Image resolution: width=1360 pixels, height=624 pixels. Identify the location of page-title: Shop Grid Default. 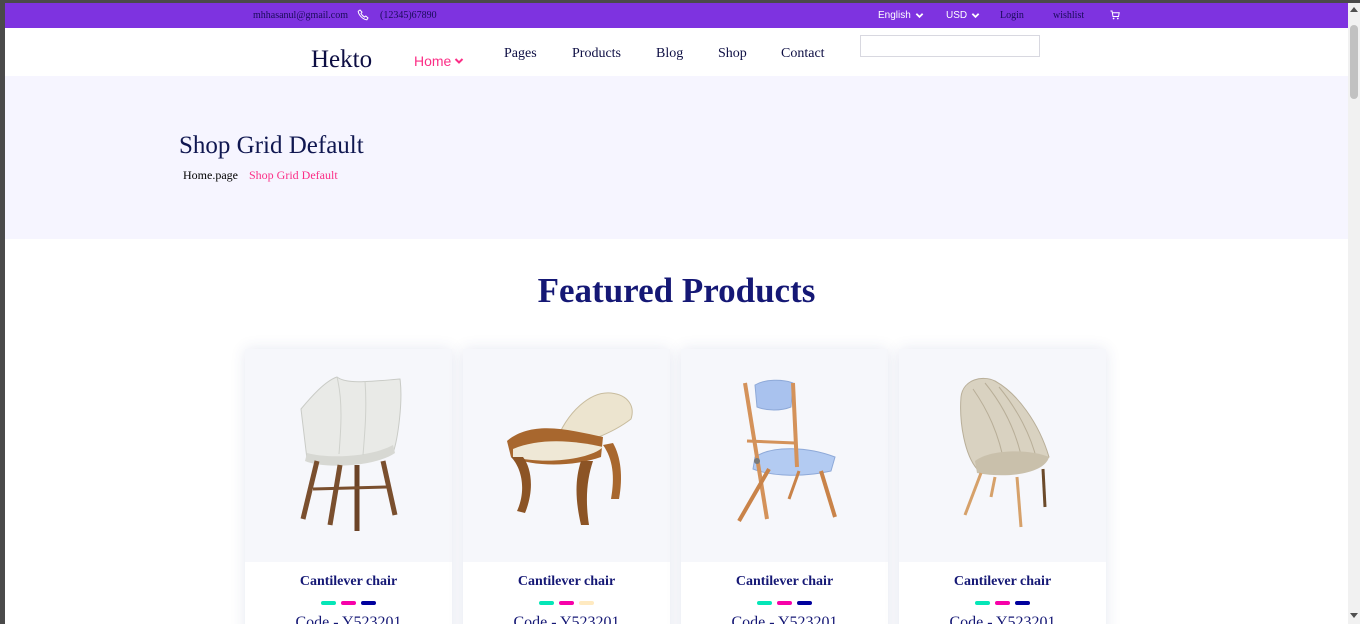
(271, 145).